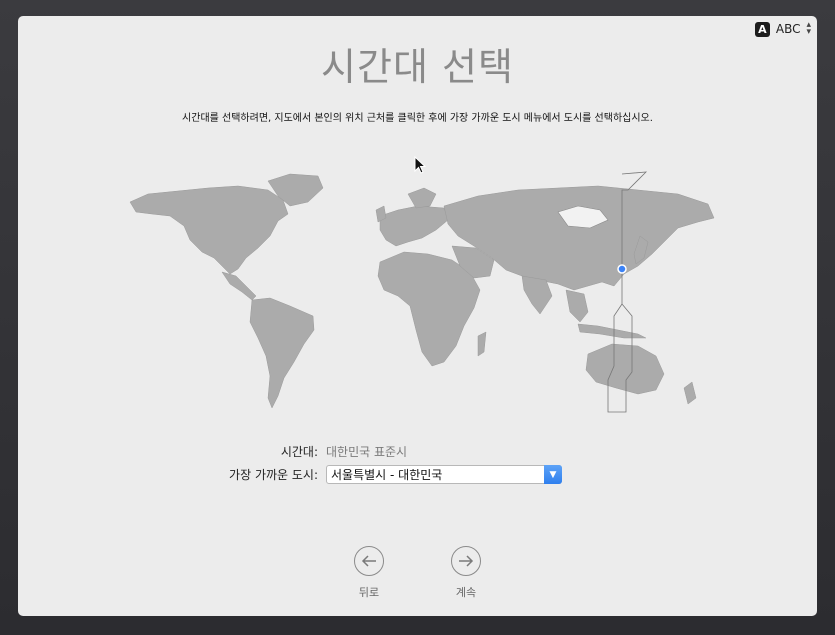 This screenshot has width=835, height=635. Describe the element at coordinates (690, 393) in the screenshot. I see `new-zealand-shape` at that location.